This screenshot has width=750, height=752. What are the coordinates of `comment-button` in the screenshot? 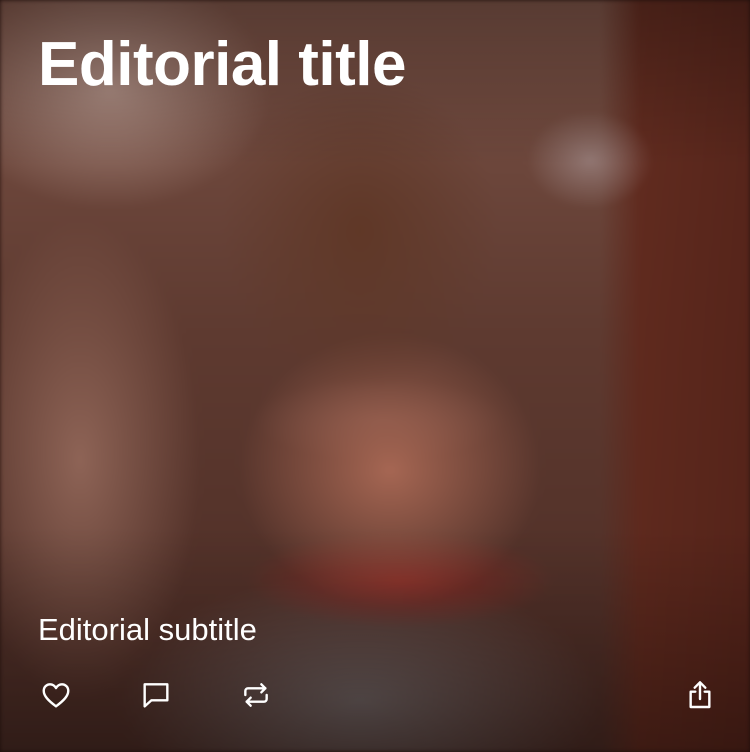 It's located at (156, 695).